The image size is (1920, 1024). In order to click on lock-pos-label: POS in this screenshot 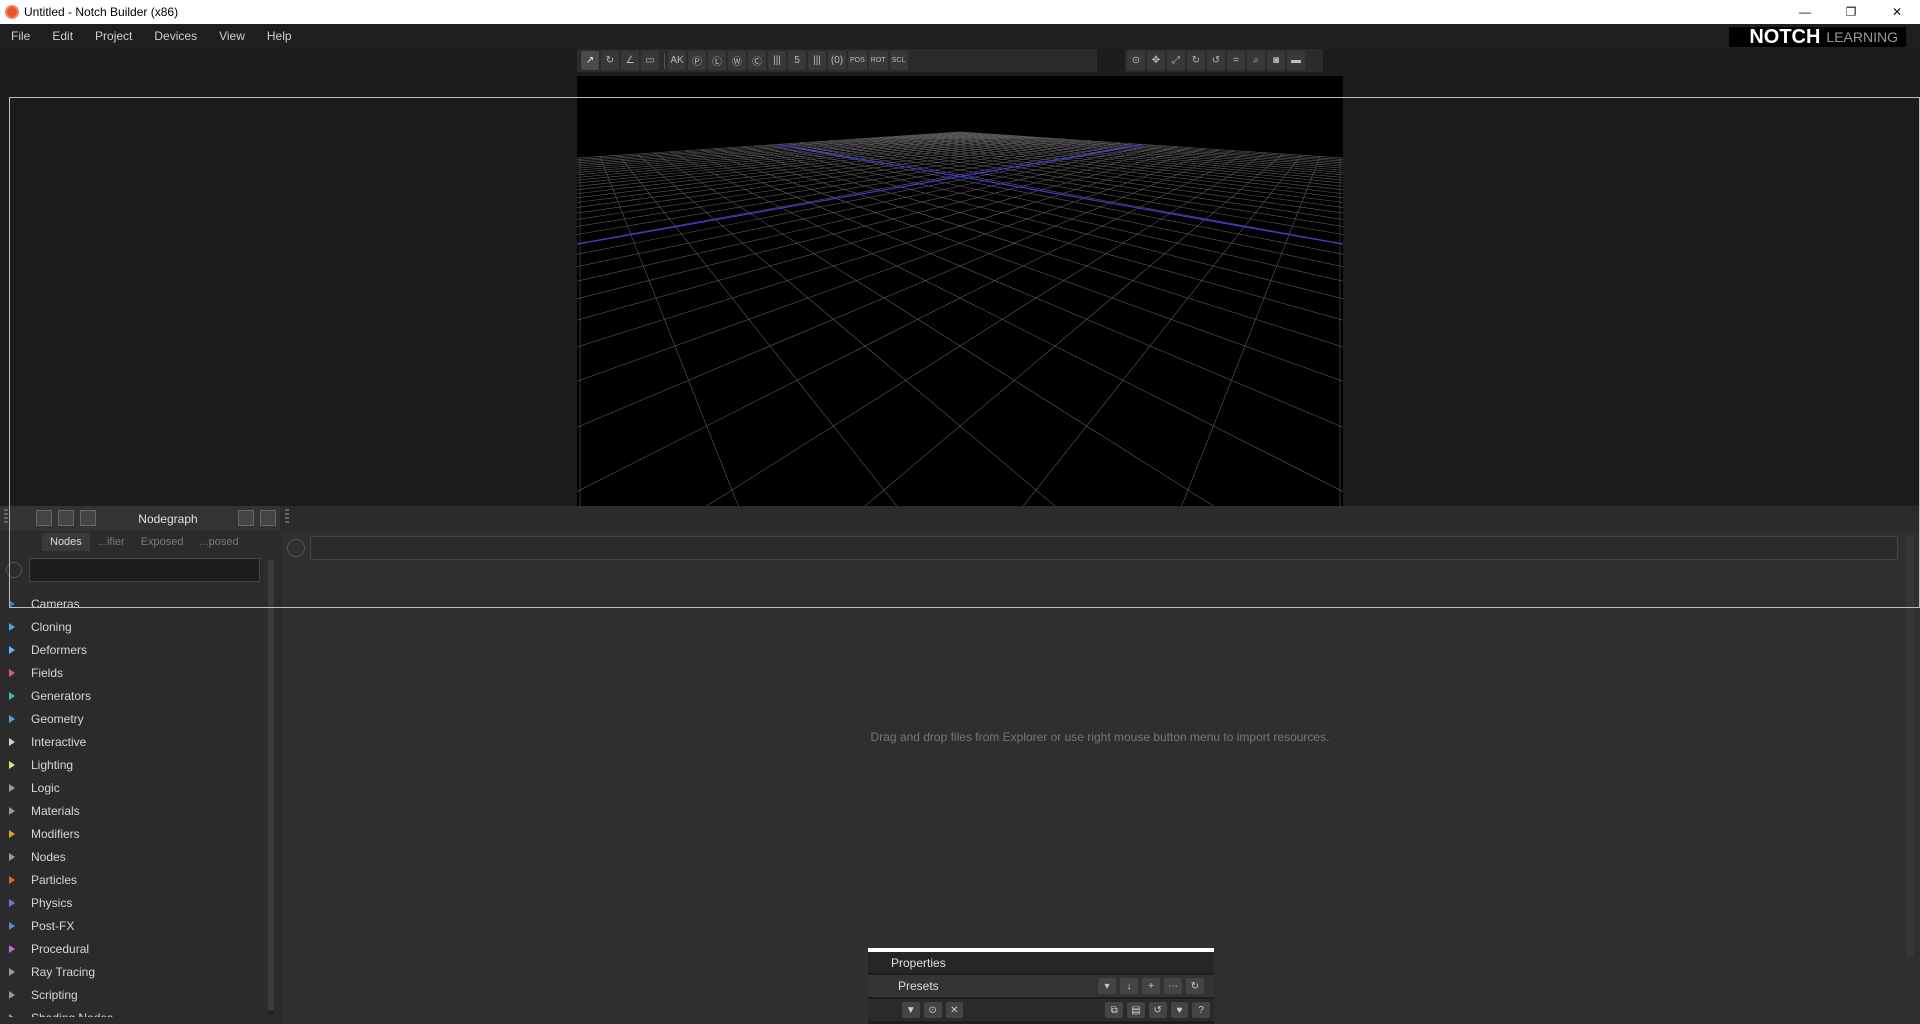, I will do `click(857, 60)`.